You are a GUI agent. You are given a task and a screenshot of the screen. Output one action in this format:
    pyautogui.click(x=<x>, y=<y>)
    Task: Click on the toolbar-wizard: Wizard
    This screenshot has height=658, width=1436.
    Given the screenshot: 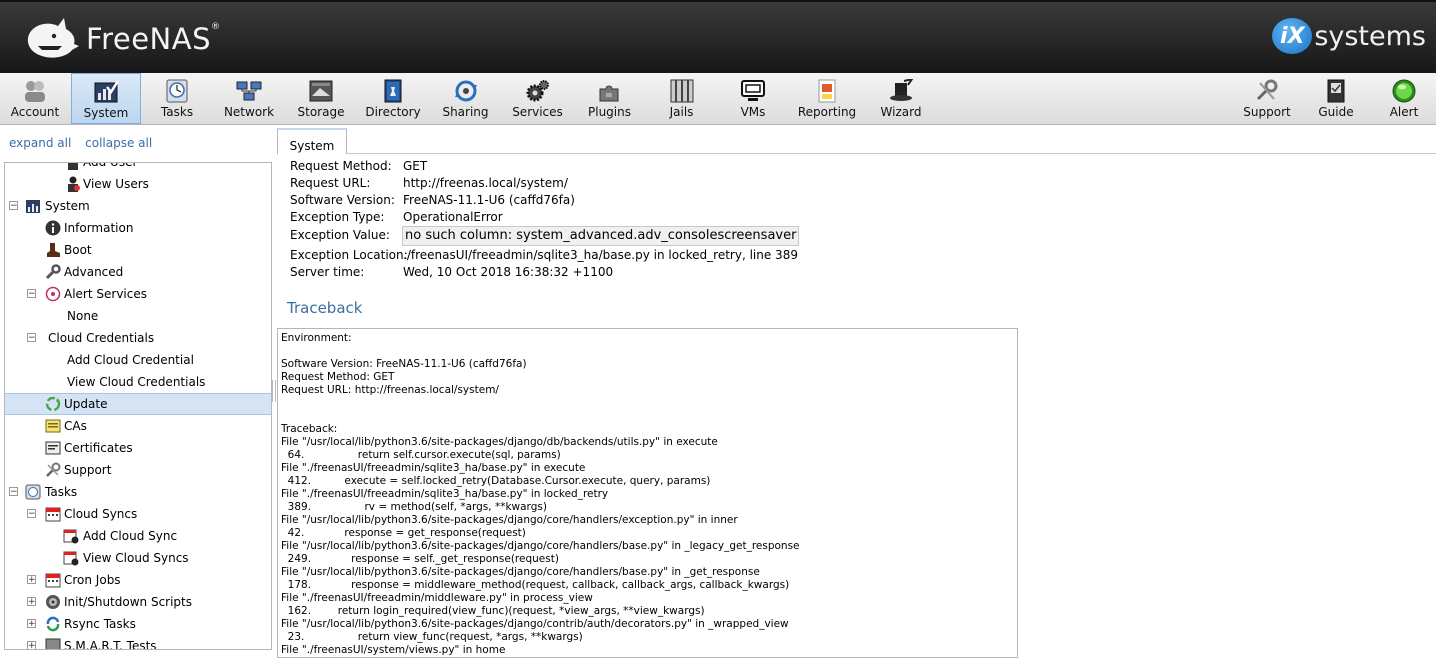 What is the action you would take?
    pyautogui.click(x=901, y=98)
    